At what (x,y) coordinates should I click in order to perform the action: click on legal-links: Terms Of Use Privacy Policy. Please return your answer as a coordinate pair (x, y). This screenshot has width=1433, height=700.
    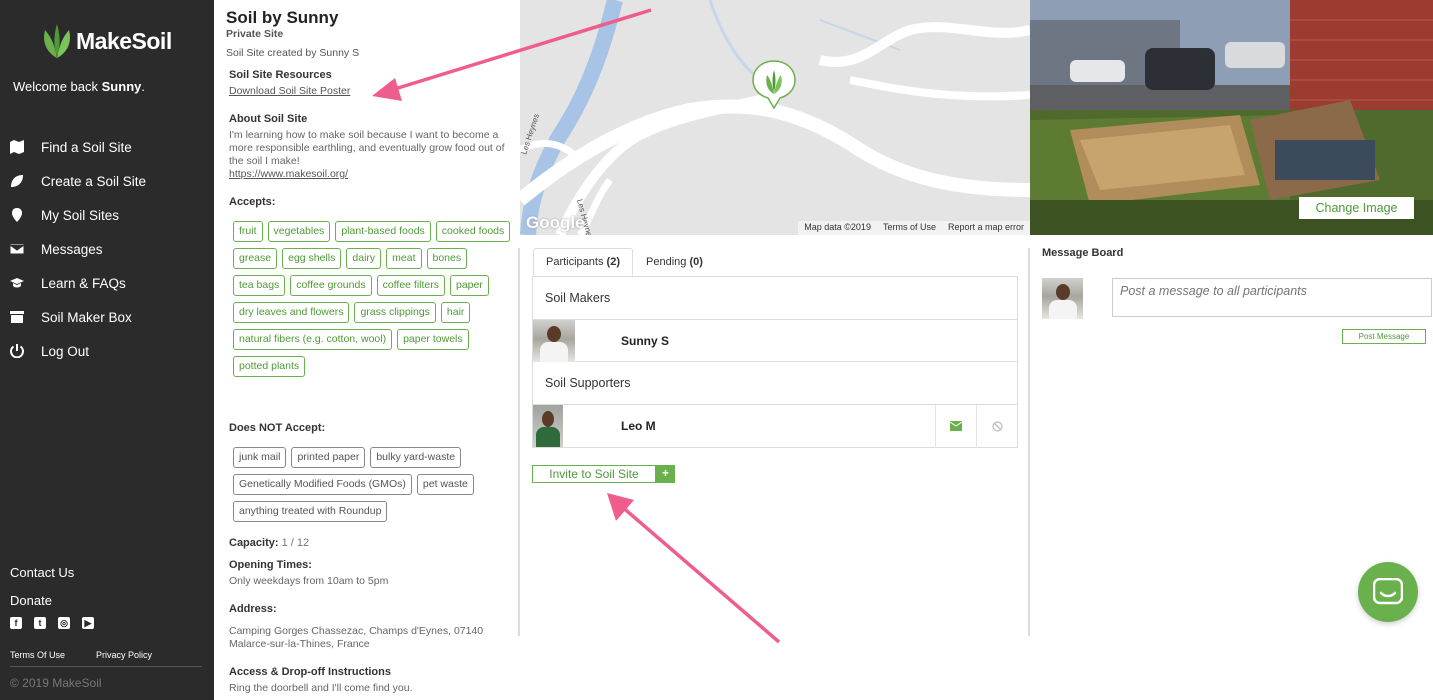
    Looking at the image, I should click on (81, 655).